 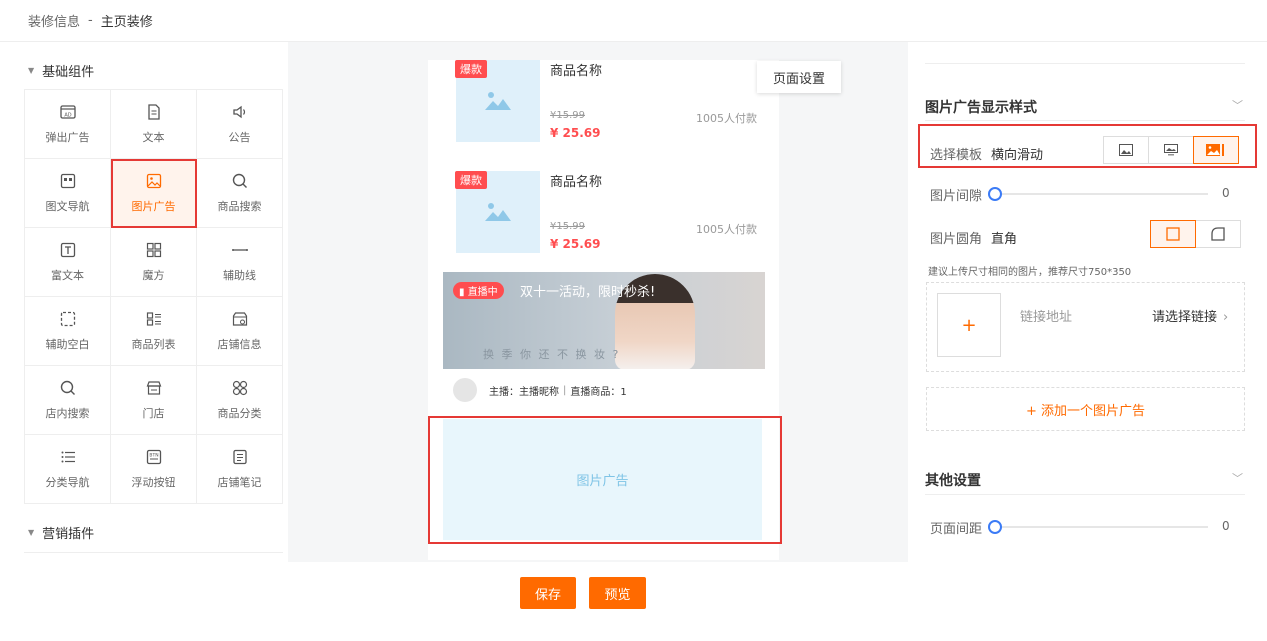 I want to click on component-category: 商品分类, so click(x=240, y=400).